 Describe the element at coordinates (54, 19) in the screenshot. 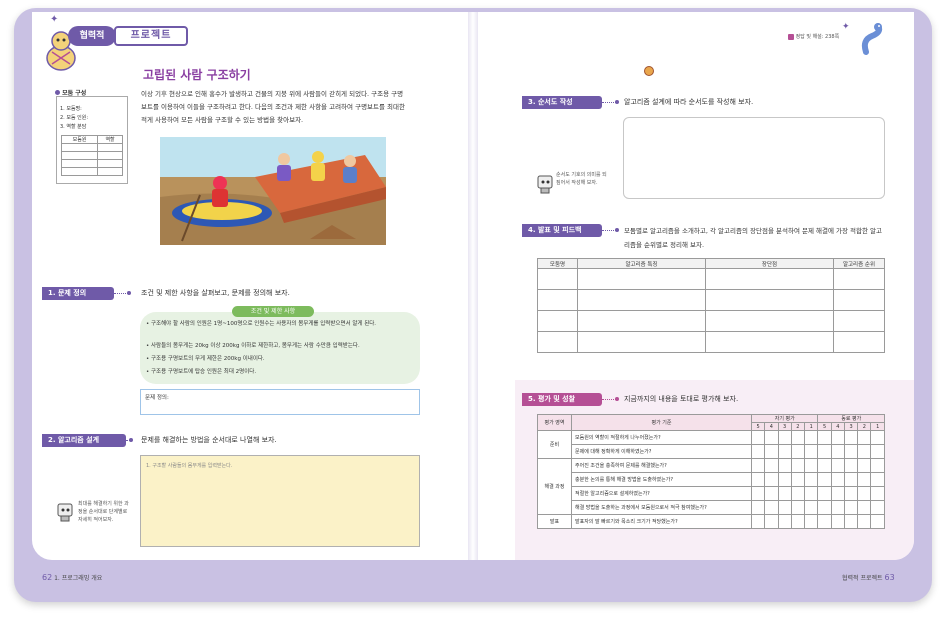

I see `sparkle-icon: ✦` at that location.